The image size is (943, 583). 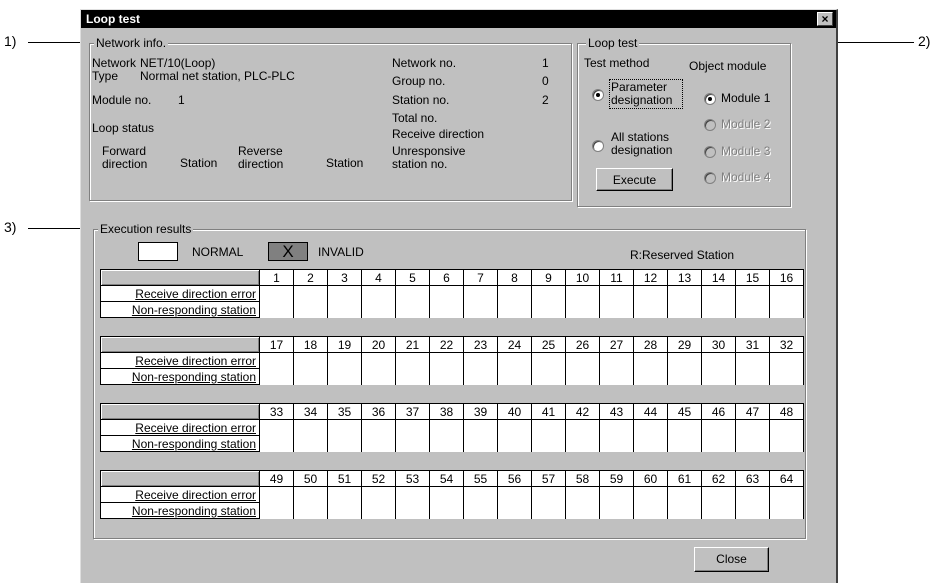 I want to click on receive-direction-error-label: Receive direction error, so click(x=180, y=360).